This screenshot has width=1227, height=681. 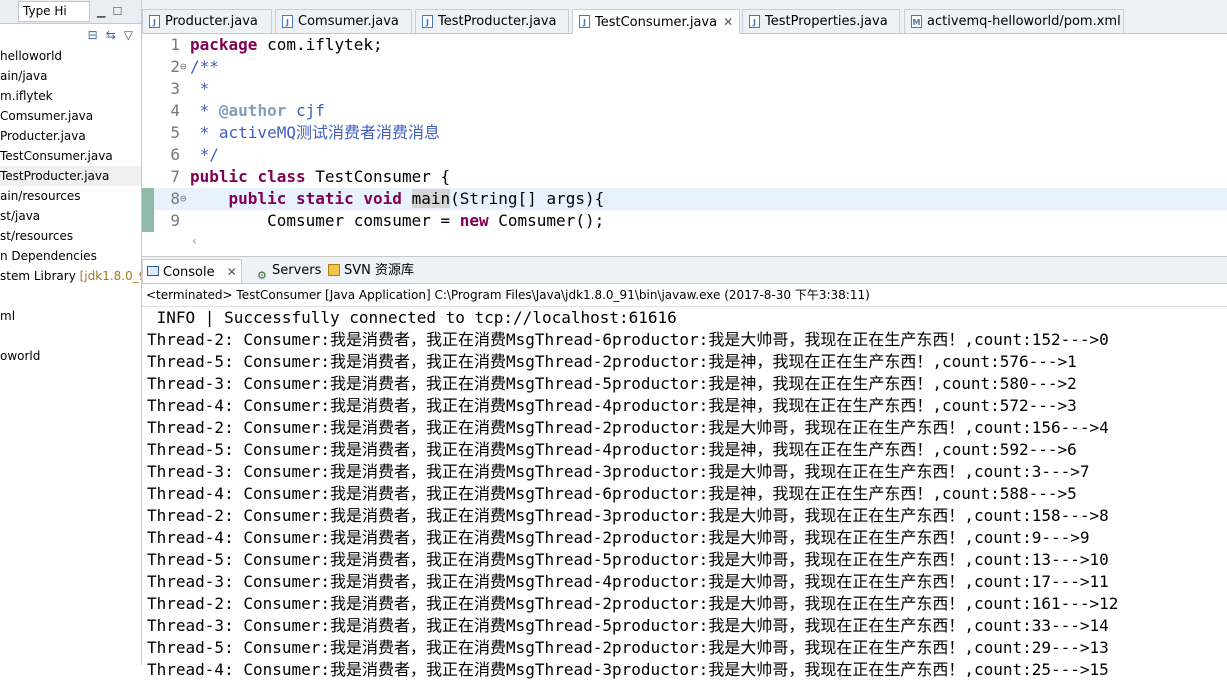 I want to click on svn-icon, so click(x=334, y=270).